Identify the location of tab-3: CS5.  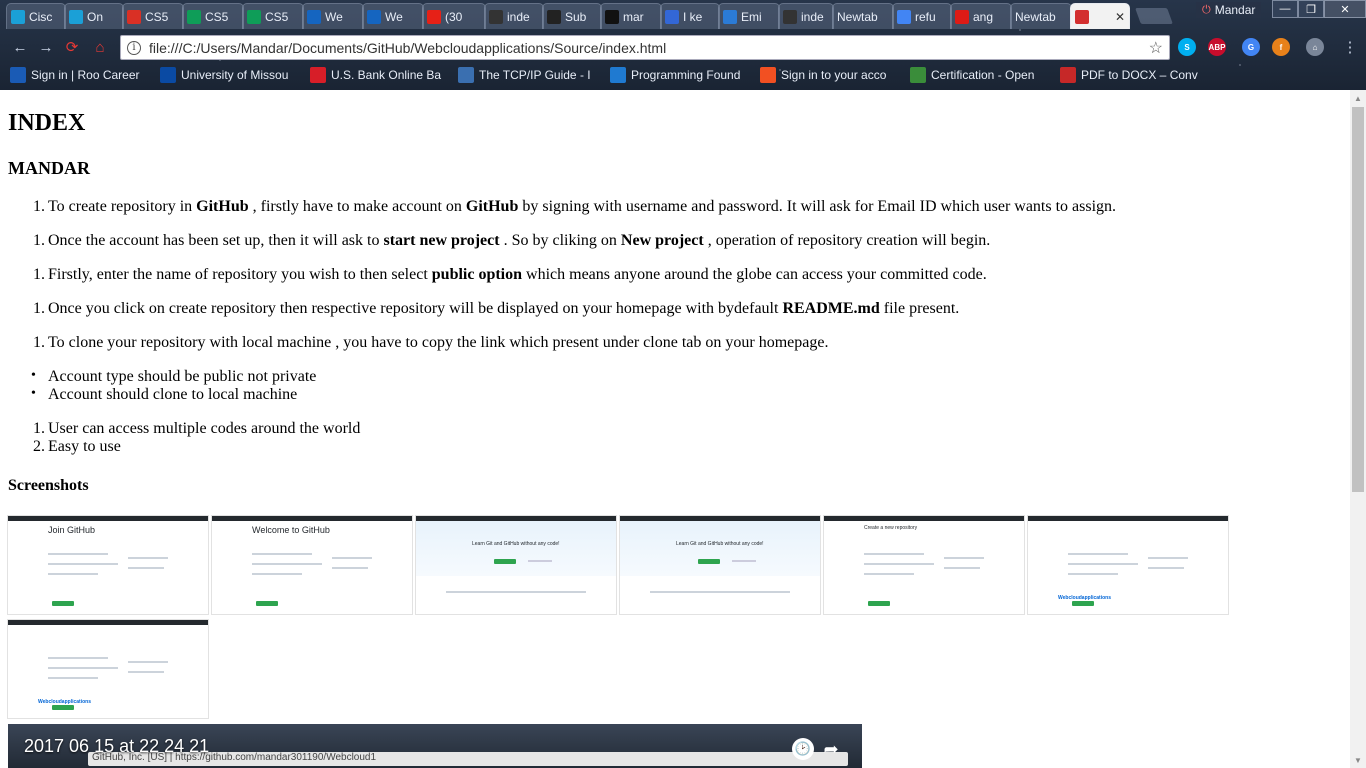
(213, 16).